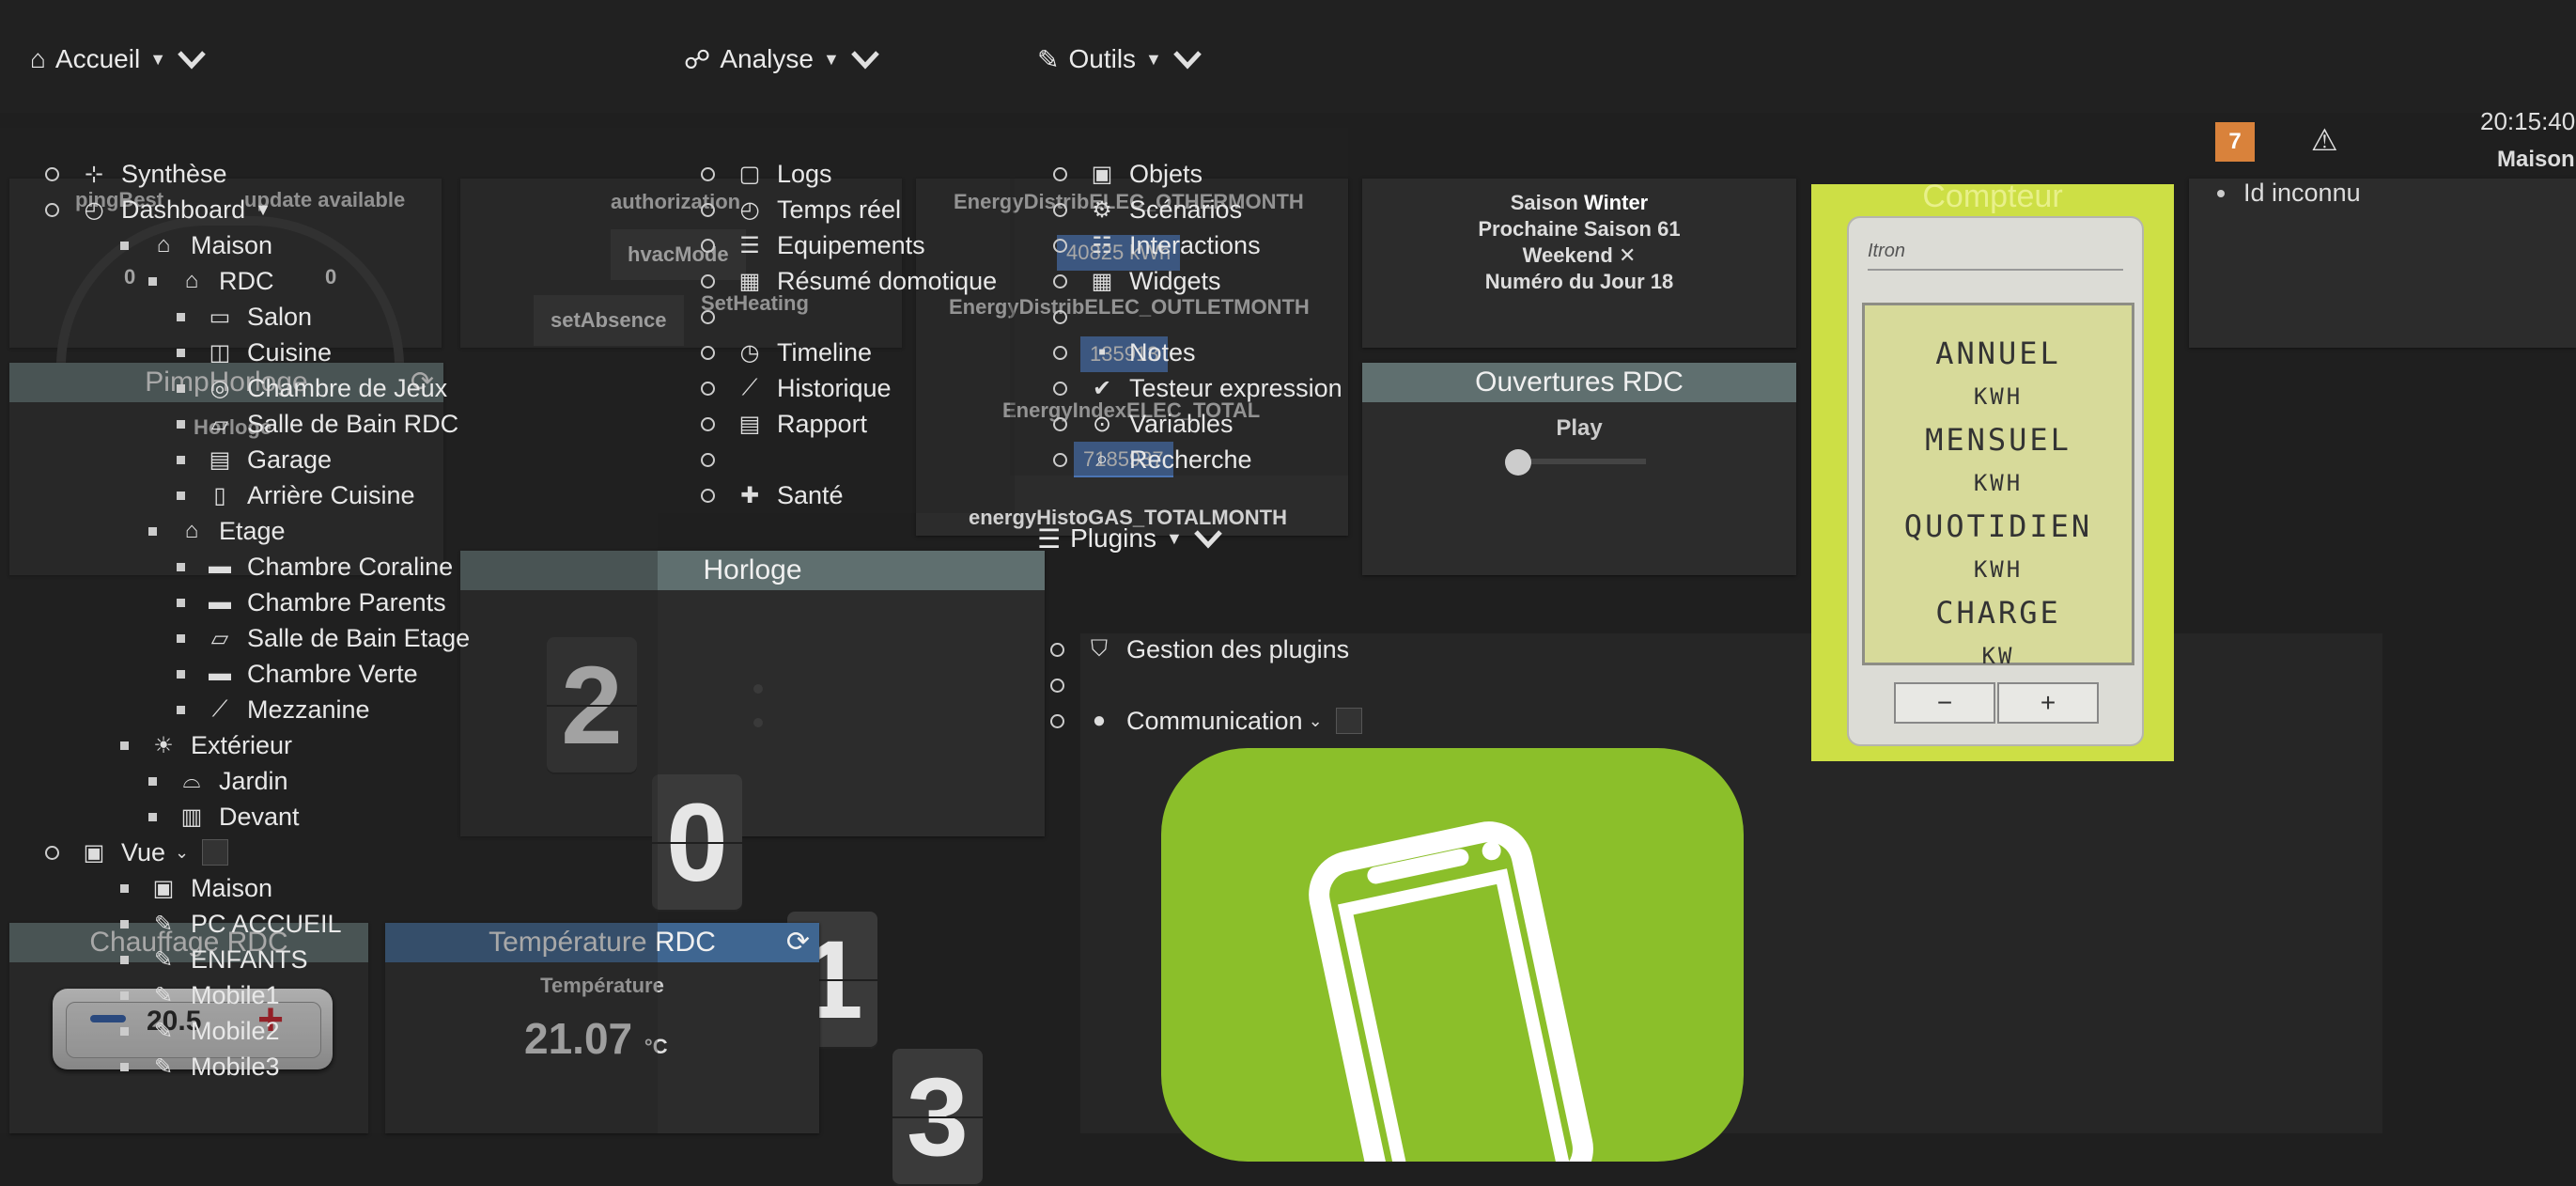 Image resolution: width=2576 pixels, height=1186 pixels. Describe the element at coordinates (1452, 955) in the screenshot. I see `phone-icon` at that location.